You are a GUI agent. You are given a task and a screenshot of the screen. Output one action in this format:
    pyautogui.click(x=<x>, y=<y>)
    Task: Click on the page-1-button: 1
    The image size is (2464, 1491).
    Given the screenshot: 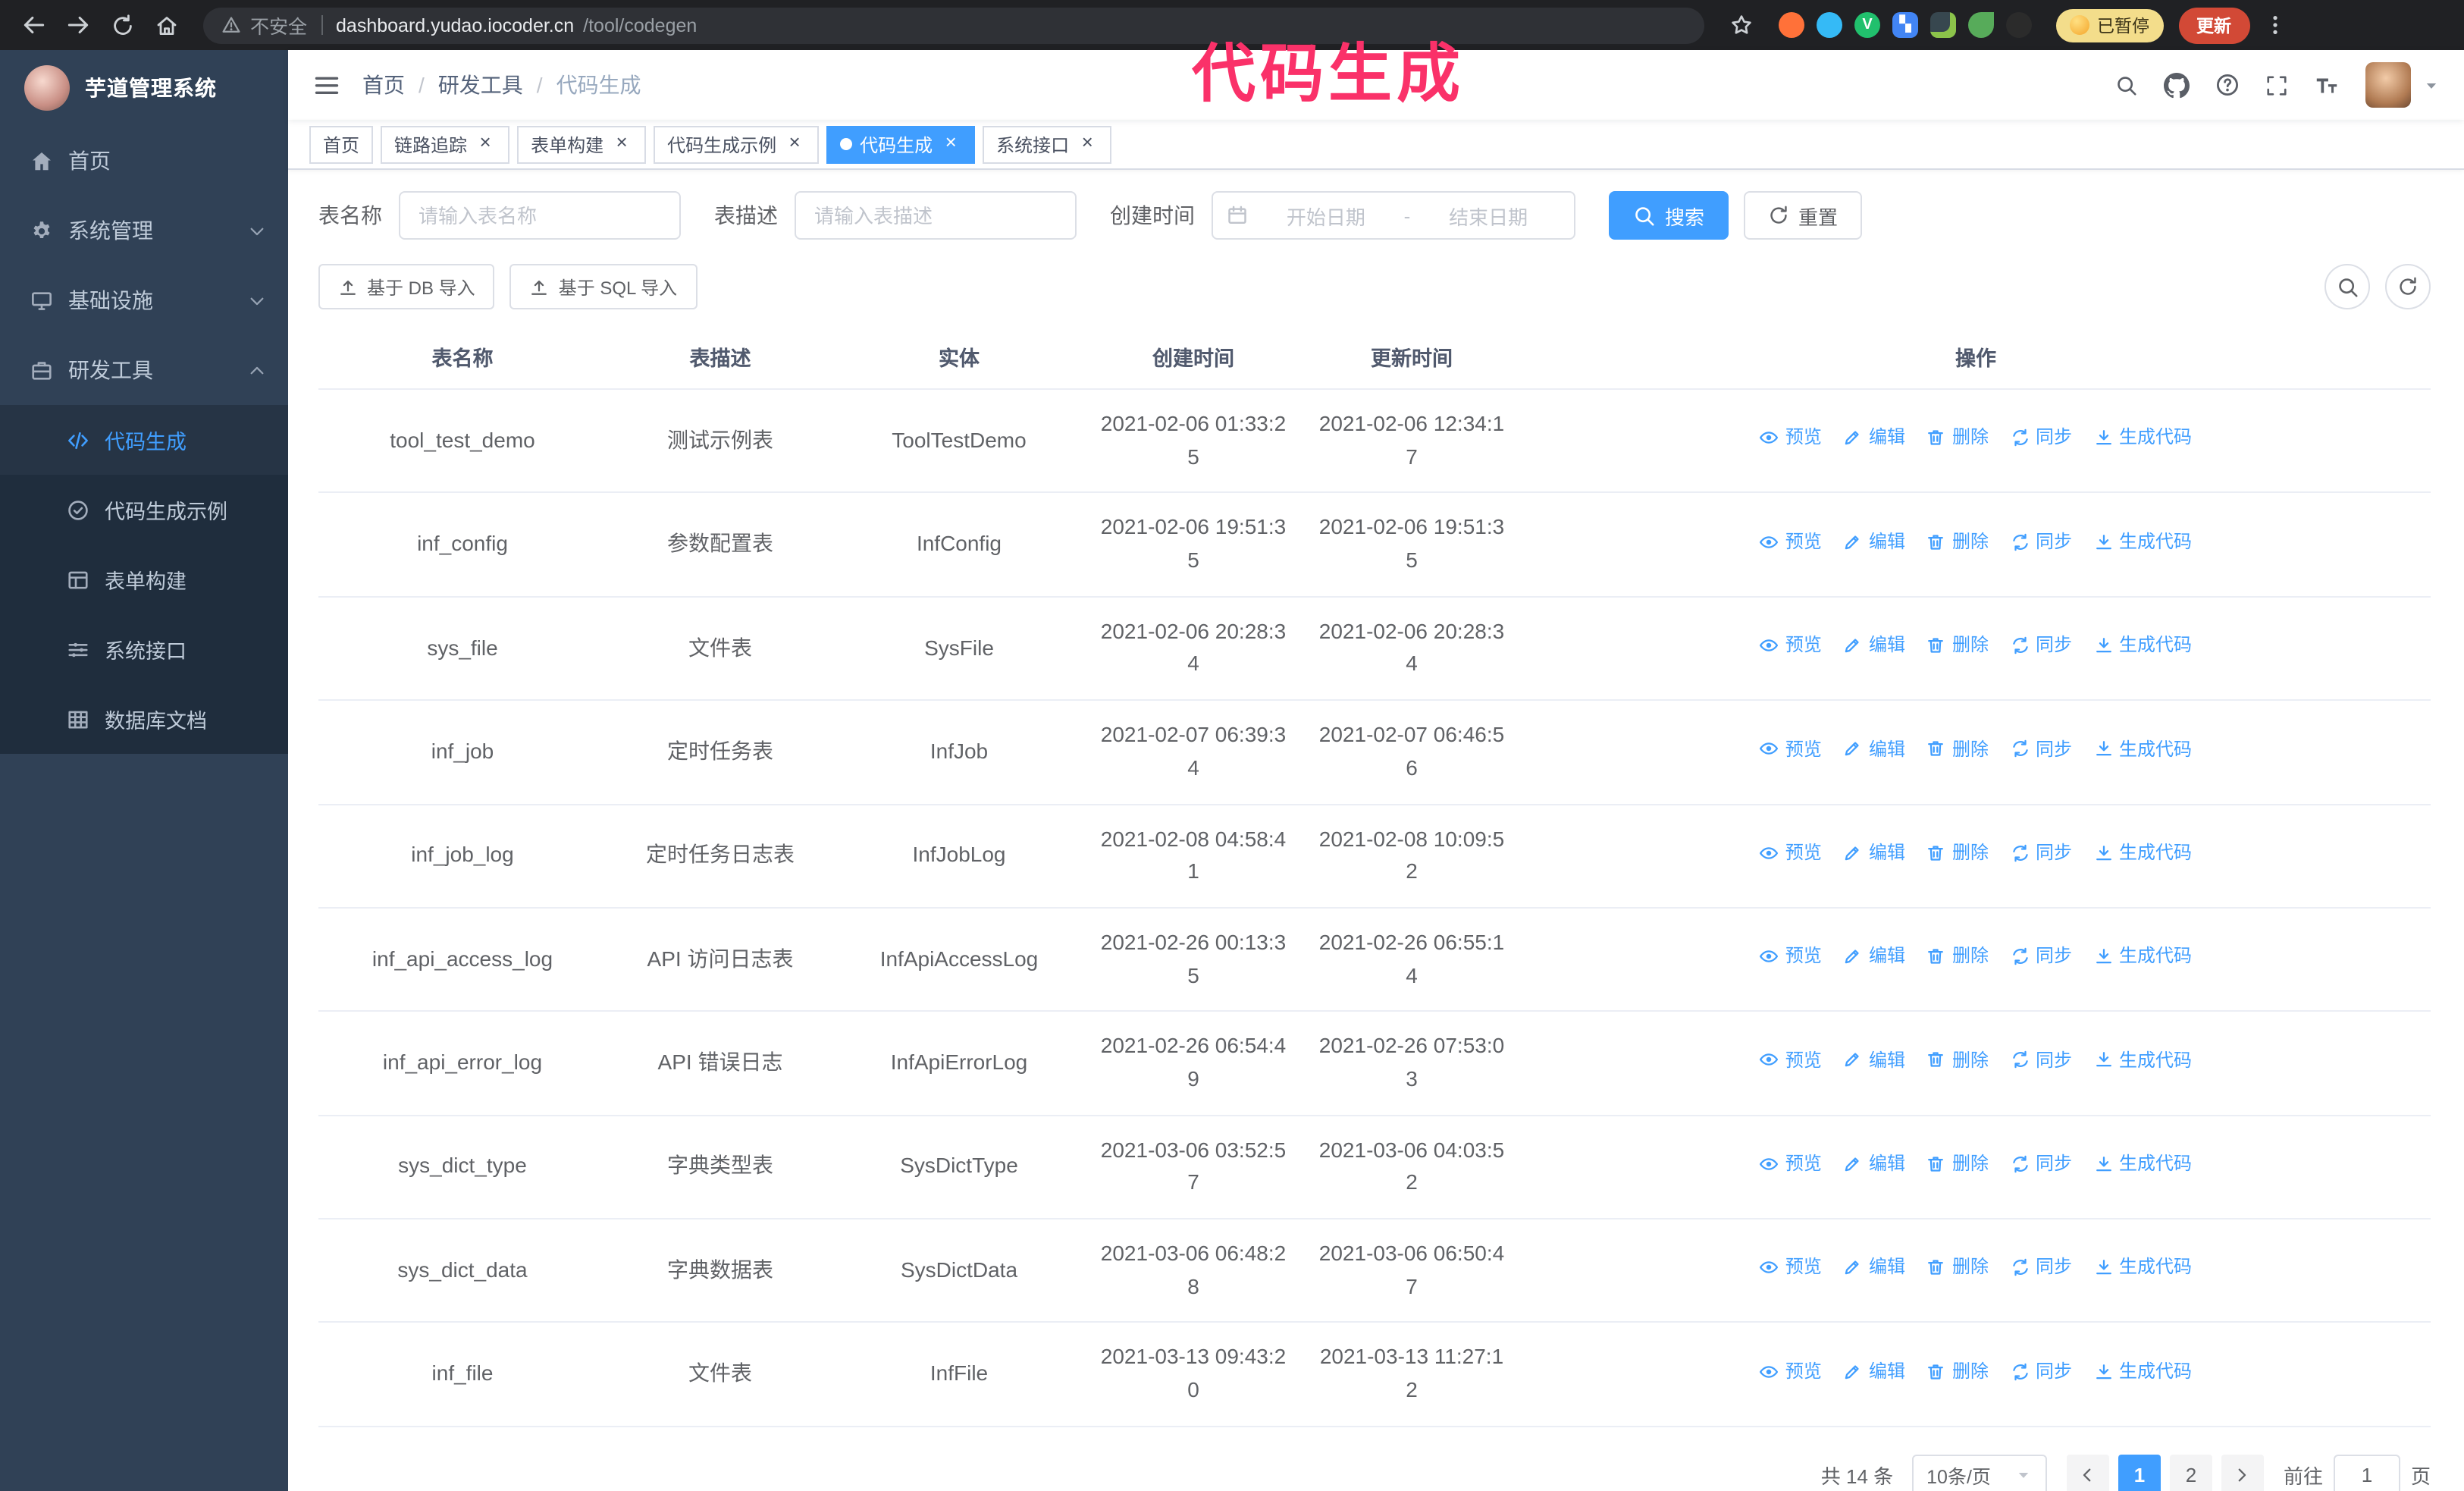 What is the action you would take?
    pyautogui.click(x=2139, y=1472)
    